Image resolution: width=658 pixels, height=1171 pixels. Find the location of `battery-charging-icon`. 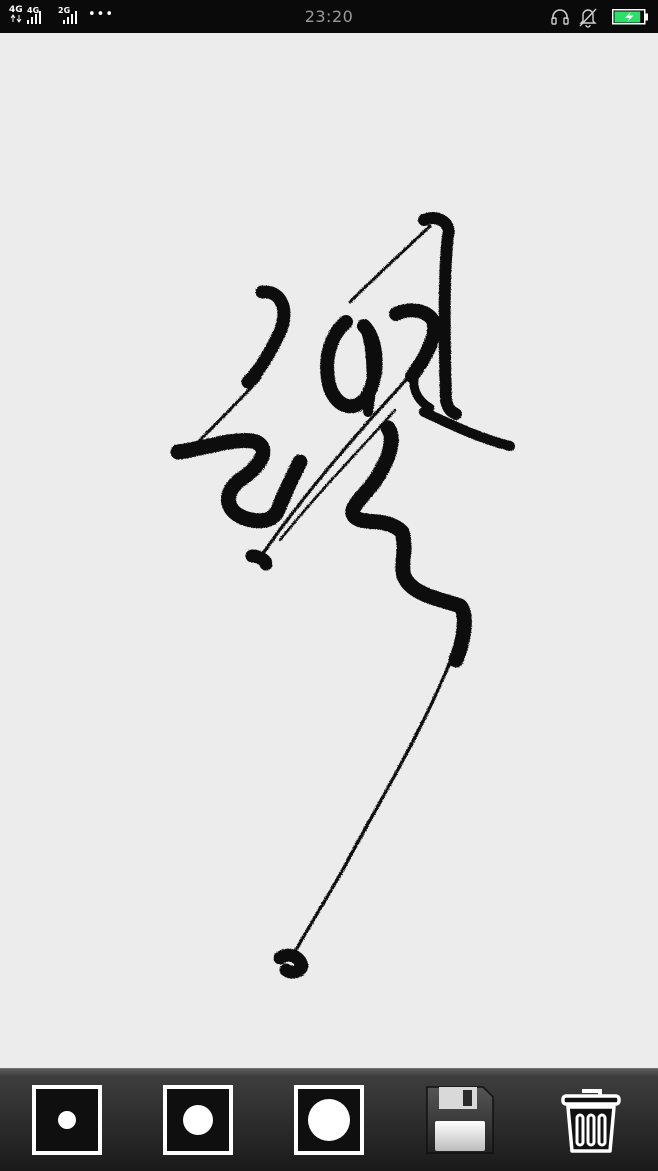

battery-charging-icon is located at coordinates (630, 17).